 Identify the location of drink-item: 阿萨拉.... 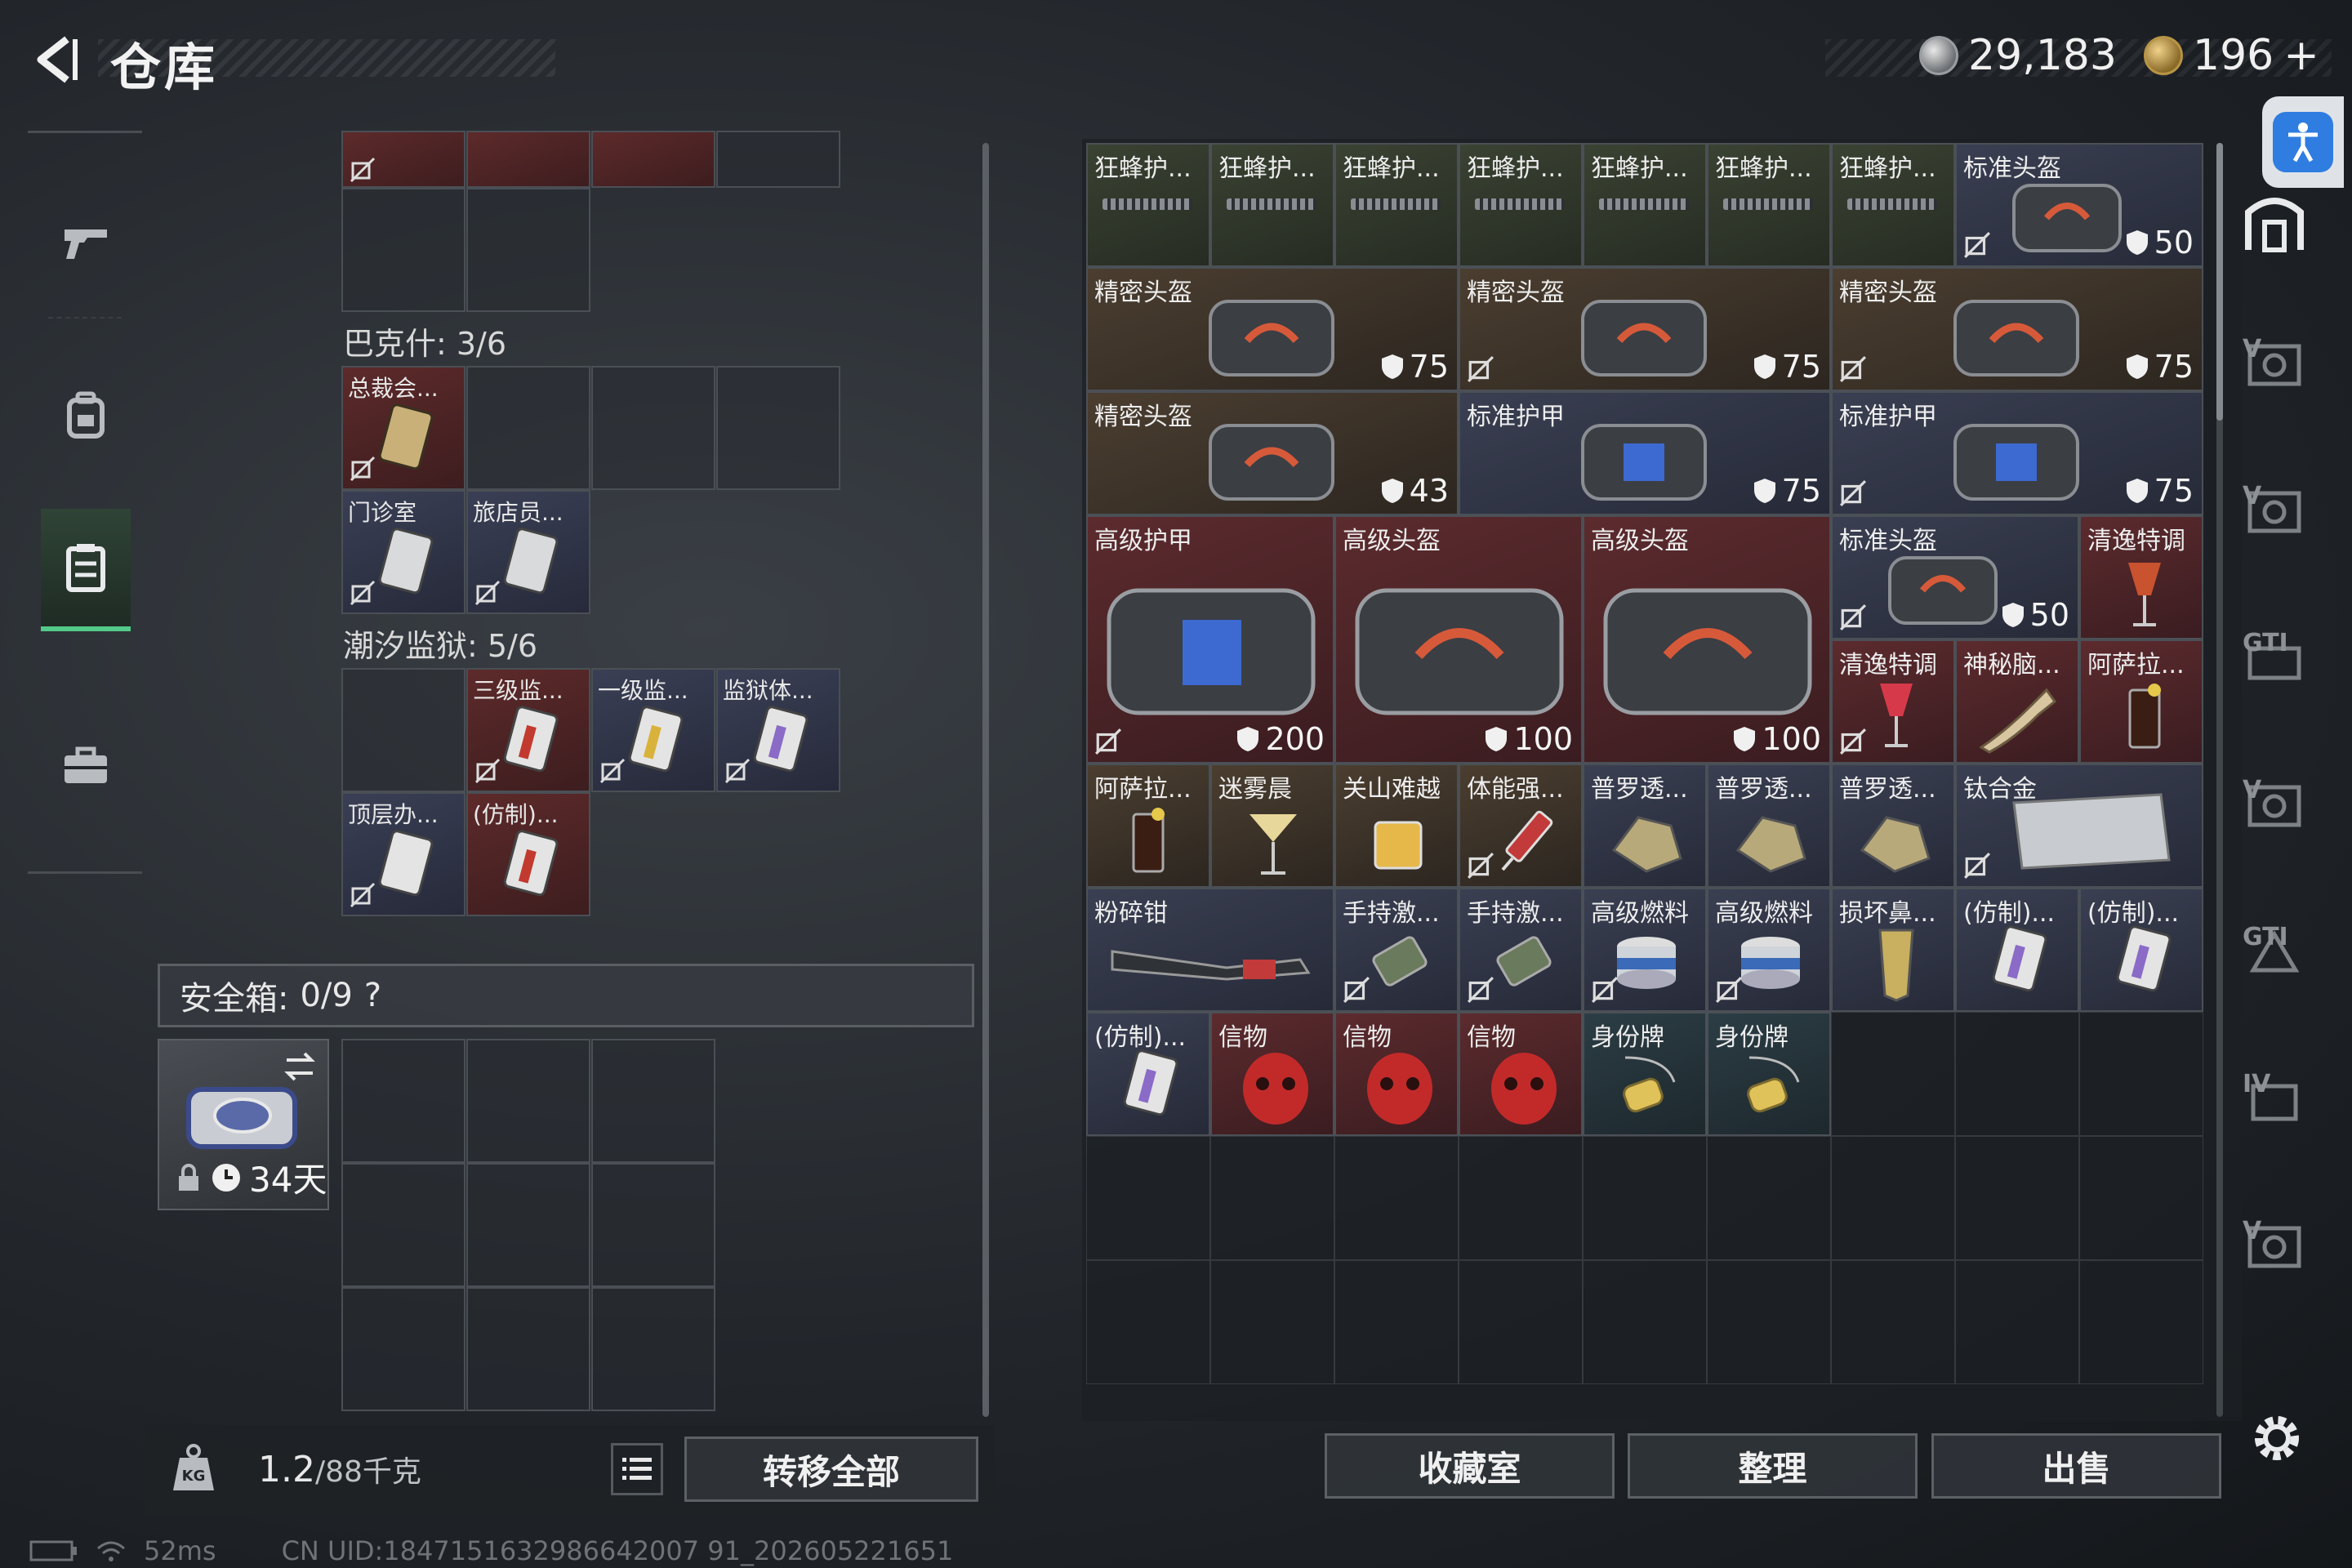
(1148, 826).